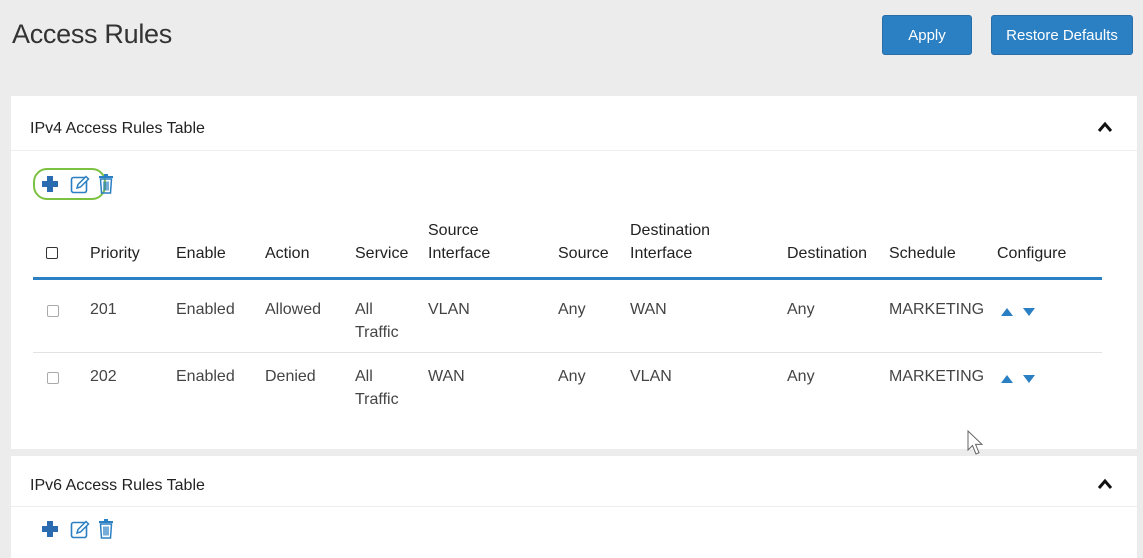 The height and width of the screenshot is (558, 1143). What do you see at coordinates (648, 309) in the screenshot?
I see `cell-destination-interface: WAN` at bounding box center [648, 309].